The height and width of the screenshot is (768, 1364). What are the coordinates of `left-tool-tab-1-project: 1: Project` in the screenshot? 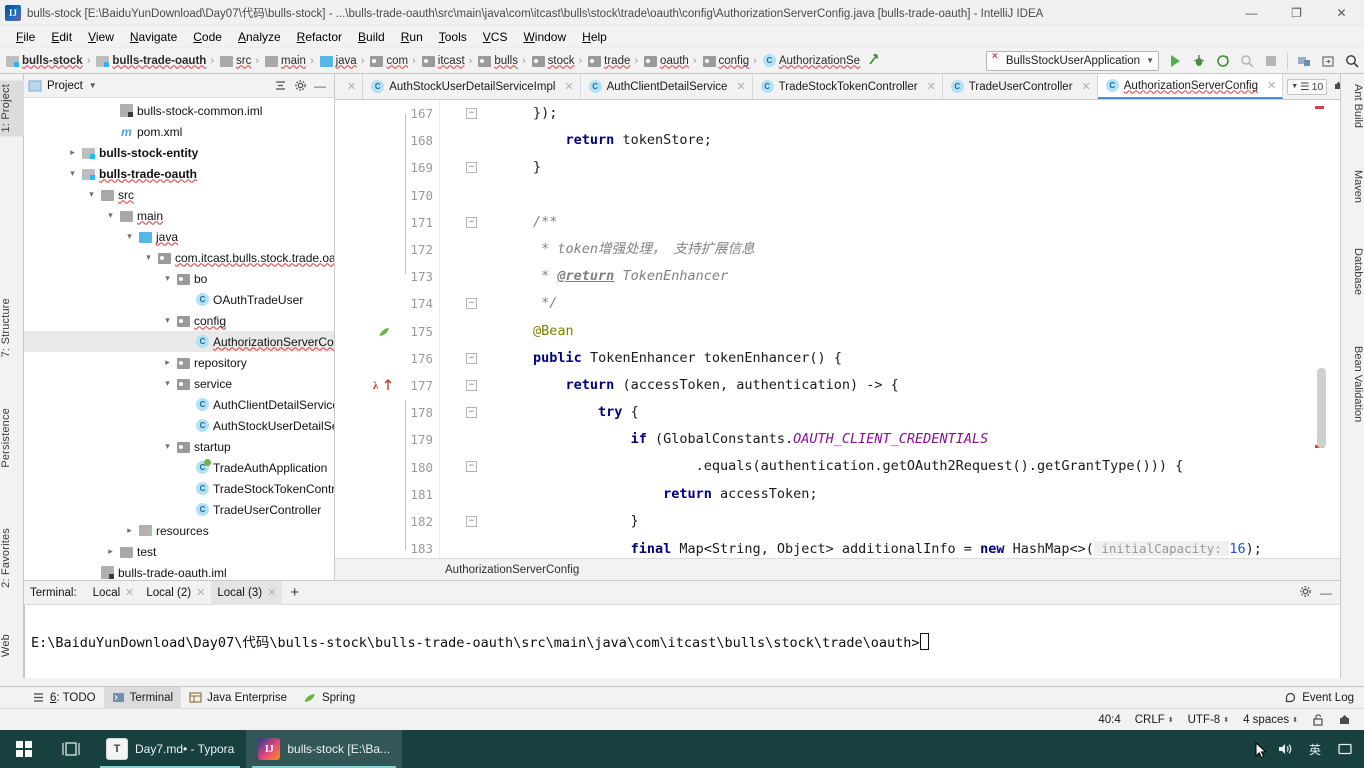 It's located at (12, 108).